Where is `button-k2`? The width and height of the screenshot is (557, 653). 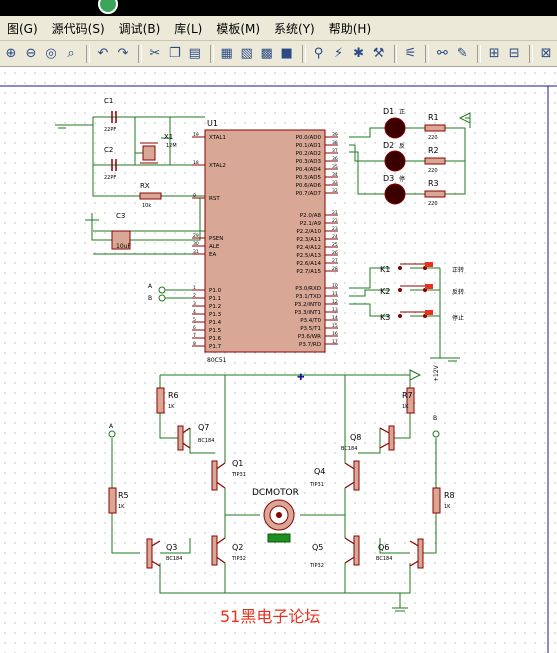 button-k2 is located at coordinates (415, 288).